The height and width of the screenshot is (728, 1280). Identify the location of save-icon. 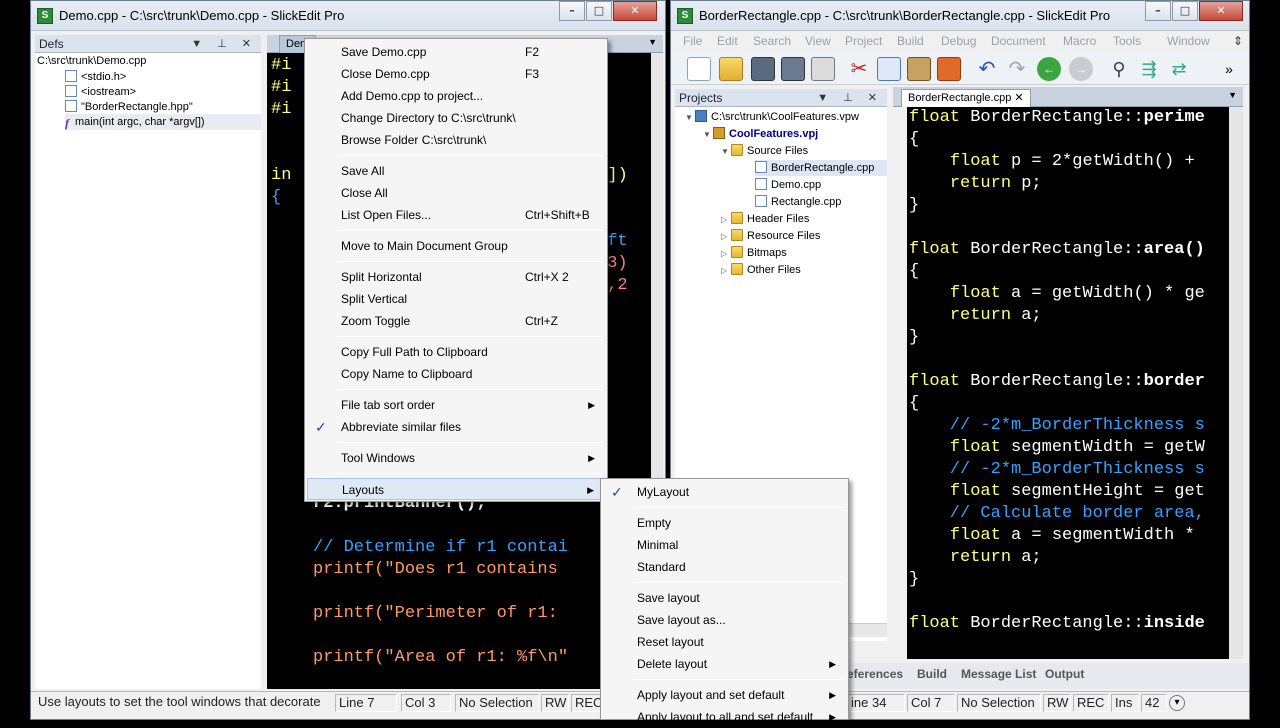
(763, 69).